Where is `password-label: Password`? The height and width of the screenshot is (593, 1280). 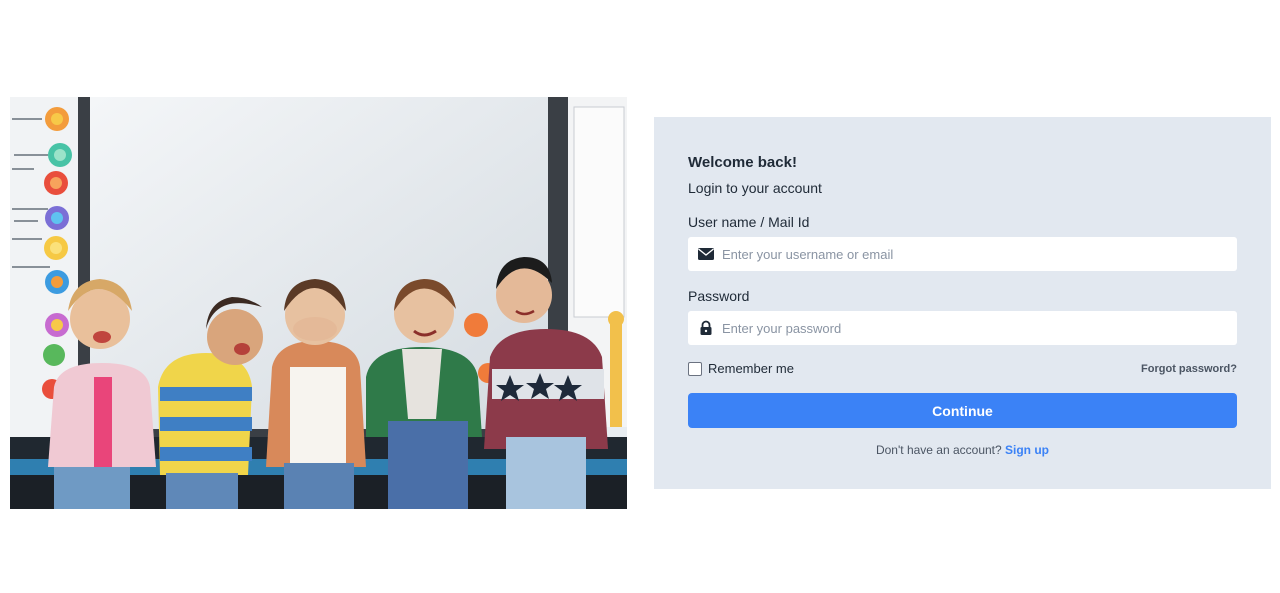
password-label: Password is located at coordinates (719, 296).